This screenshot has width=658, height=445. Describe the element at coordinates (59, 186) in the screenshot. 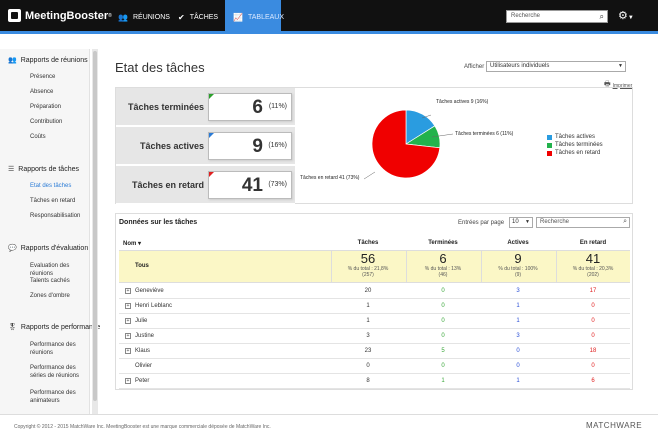

I see `sidebar-item-etat-taches: Etat des tâches` at that location.